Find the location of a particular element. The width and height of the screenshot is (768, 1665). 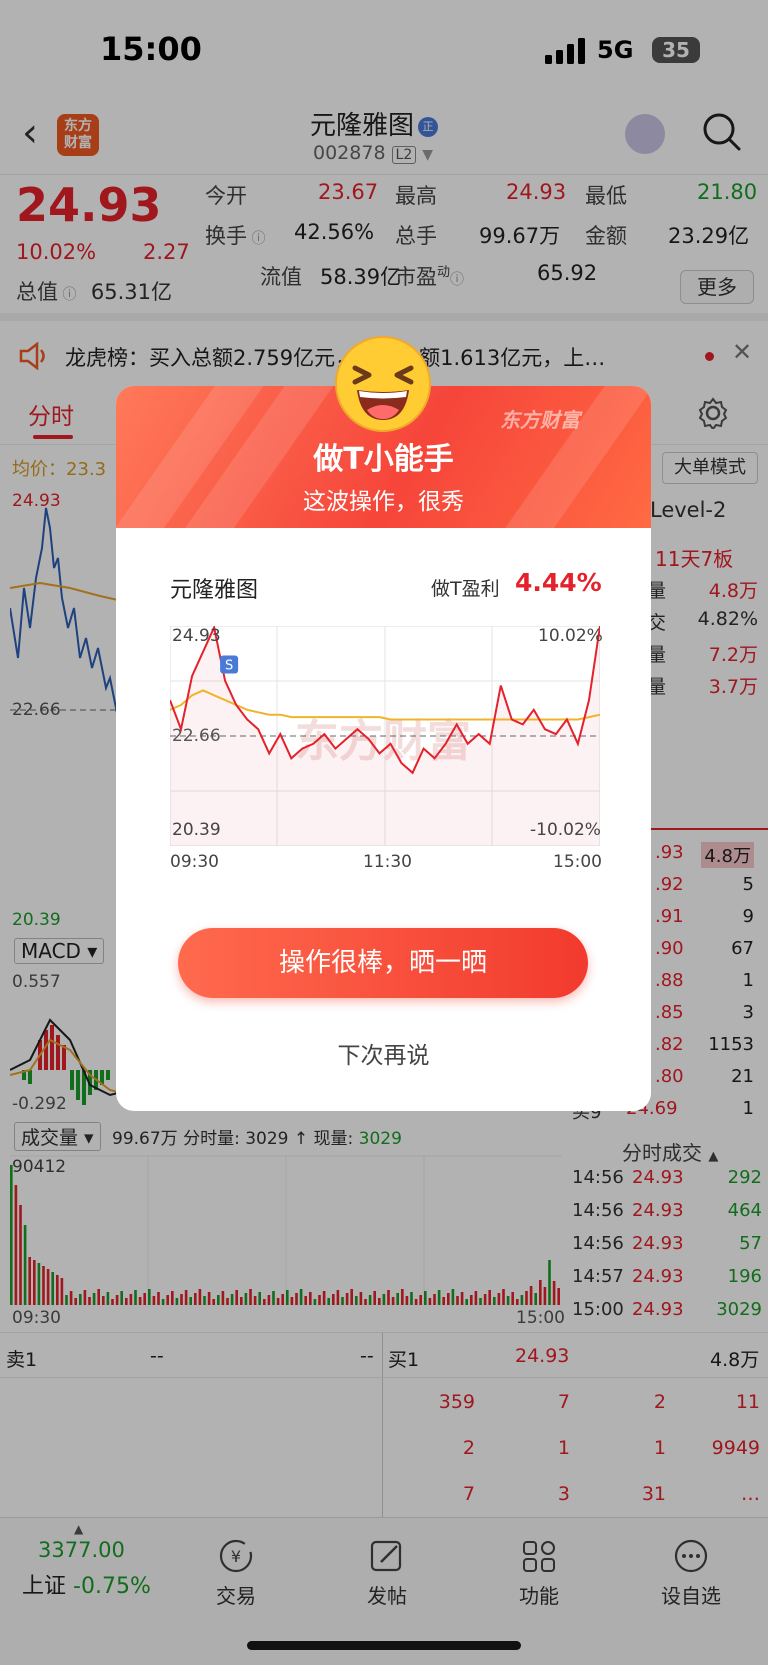

laughing-emoji-icon is located at coordinates (383, 384).